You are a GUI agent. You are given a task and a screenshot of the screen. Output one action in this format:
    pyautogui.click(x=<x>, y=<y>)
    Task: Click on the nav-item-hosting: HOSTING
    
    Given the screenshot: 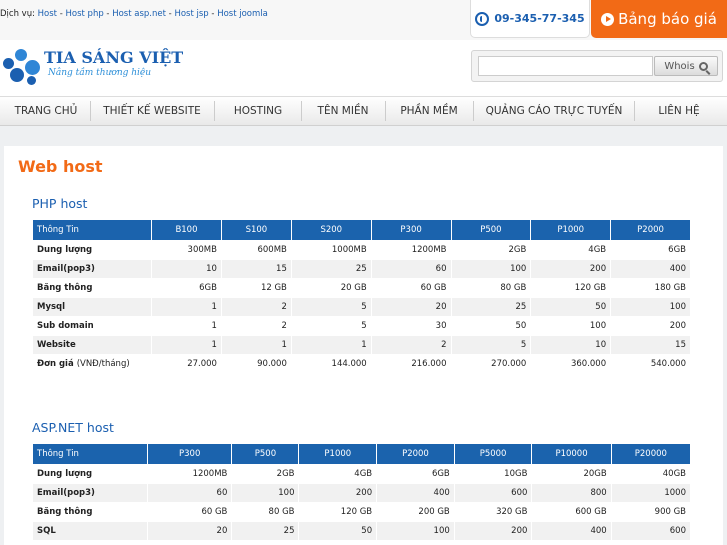 What is the action you would take?
    pyautogui.click(x=258, y=111)
    